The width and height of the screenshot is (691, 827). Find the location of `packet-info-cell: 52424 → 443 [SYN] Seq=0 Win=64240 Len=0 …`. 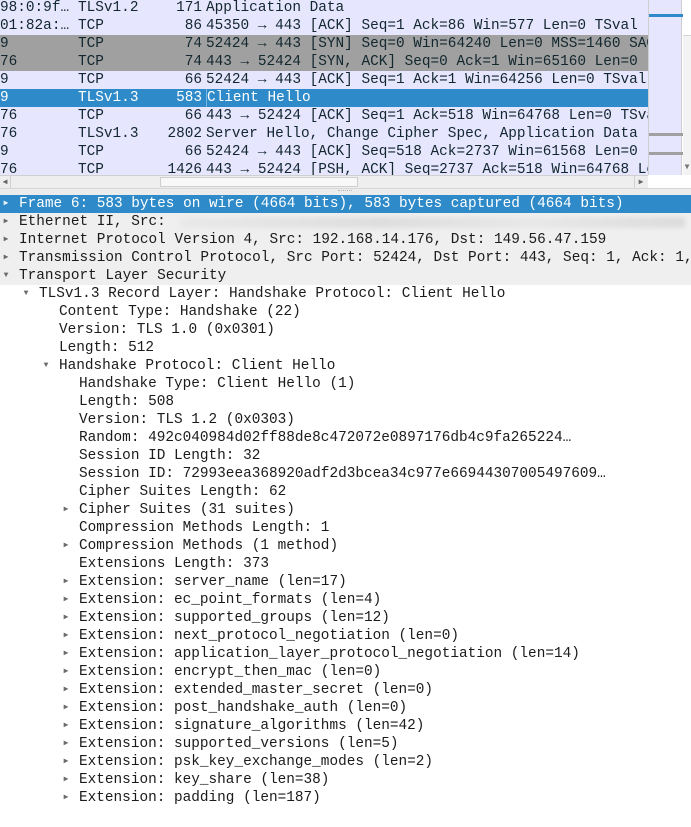

packet-info-cell: 52424 → 443 [SYN] Seq=0 Win=64240 Len=0 … is located at coordinates (427, 44).